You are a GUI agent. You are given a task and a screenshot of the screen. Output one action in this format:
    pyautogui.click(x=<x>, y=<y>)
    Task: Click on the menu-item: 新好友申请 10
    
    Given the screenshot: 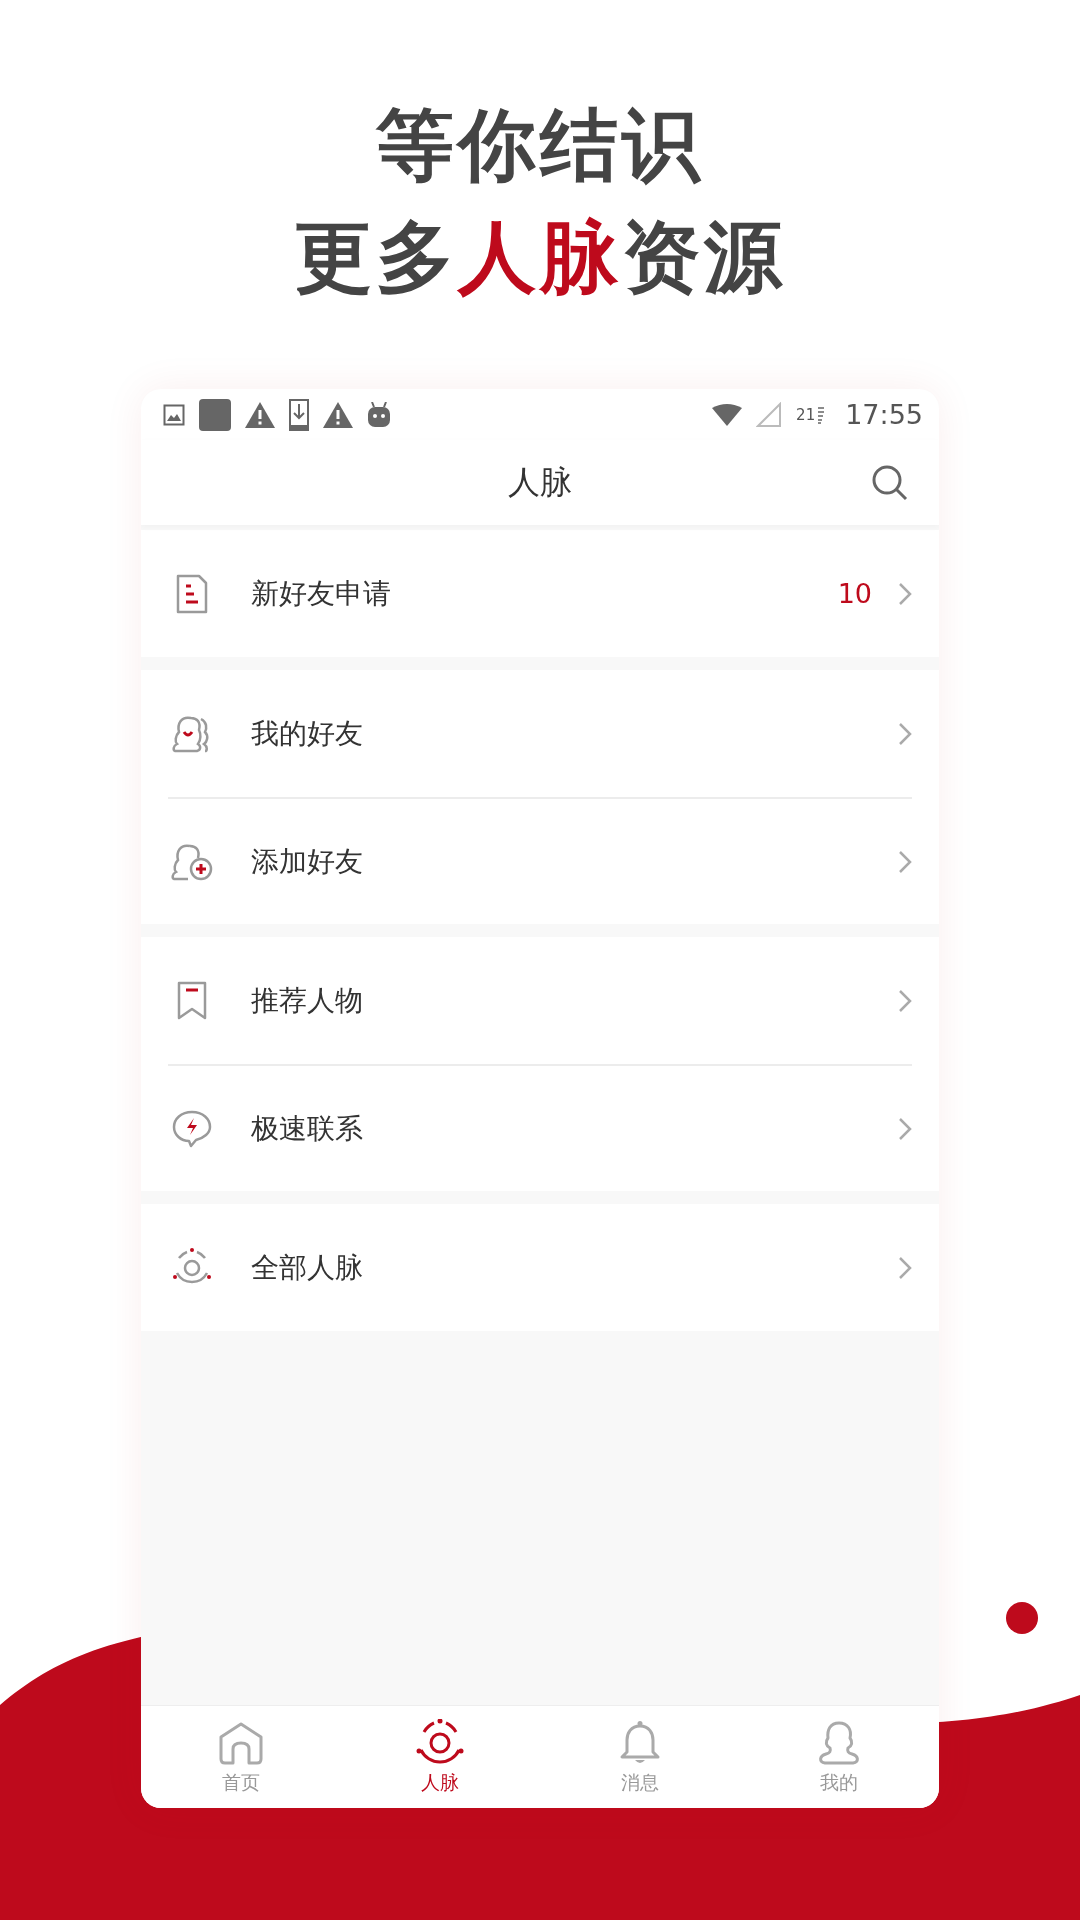 What is the action you would take?
    pyautogui.click(x=540, y=593)
    